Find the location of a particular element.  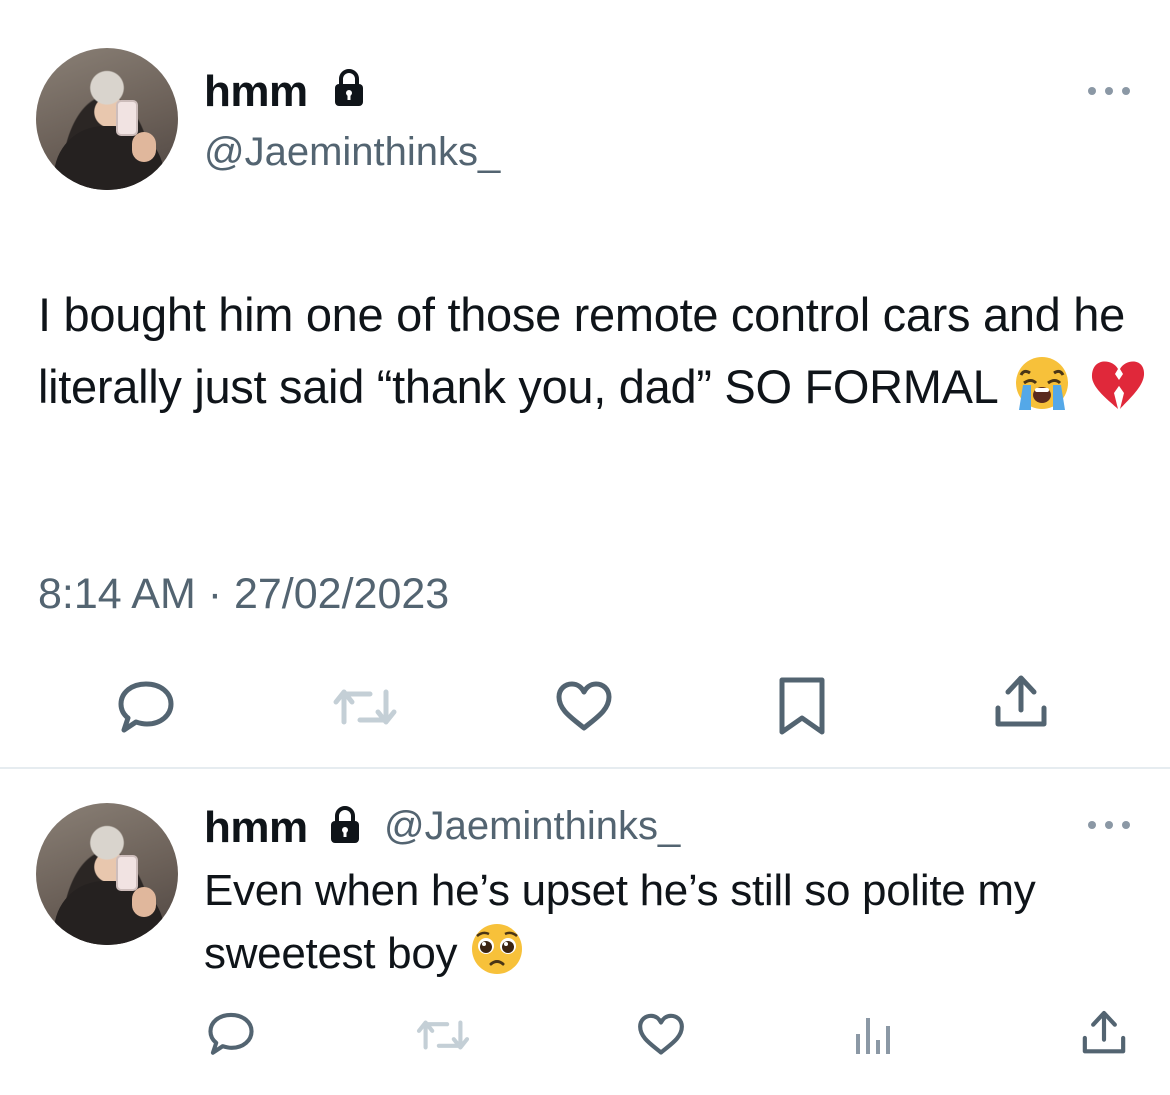

views-icon is located at coordinates (874, 1034).